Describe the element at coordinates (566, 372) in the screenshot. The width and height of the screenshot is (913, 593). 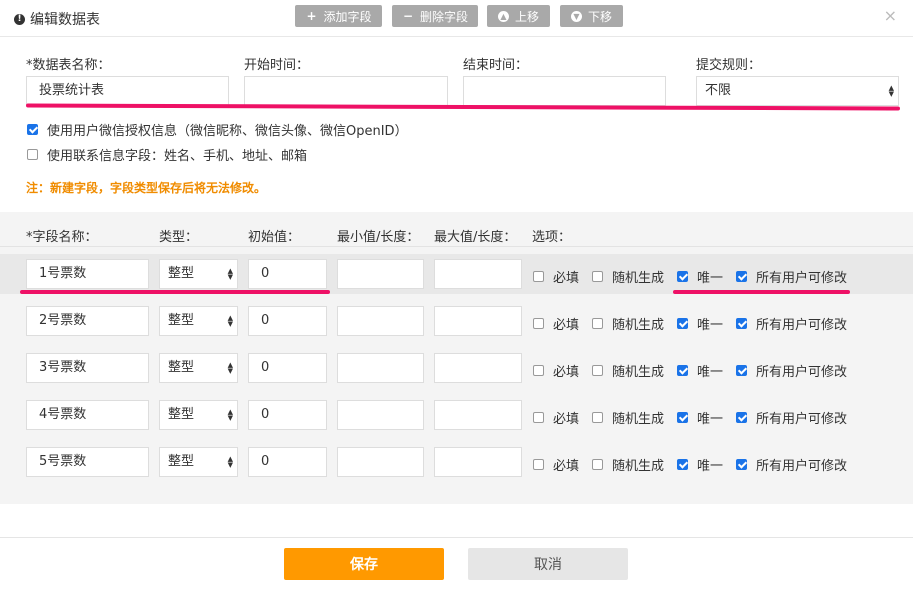
I see `field-required-option-label: 必填` at that location.